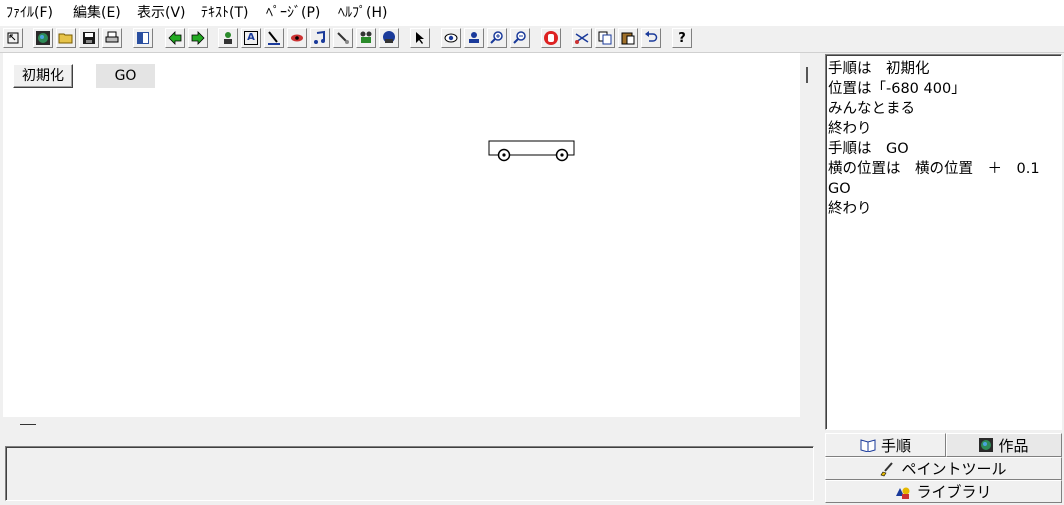 The height and width of the screenshot is (505, 1064). What do you see at coordinates (520, 38) in the screenshot?
I see `zoom-out-icon` at bounding box center [520, 38].